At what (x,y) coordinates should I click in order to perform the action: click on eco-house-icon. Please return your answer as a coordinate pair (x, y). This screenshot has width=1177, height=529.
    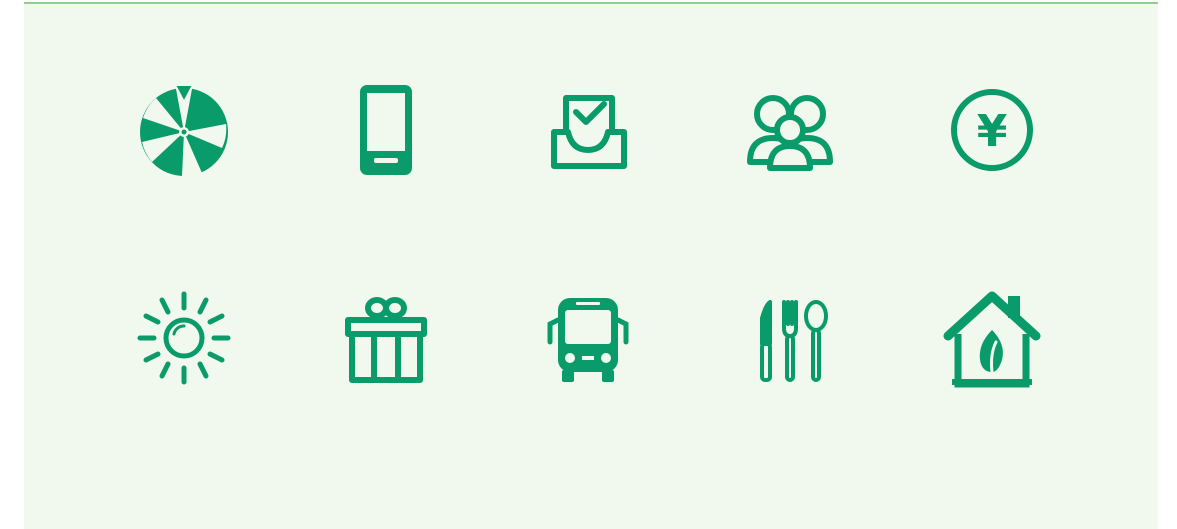
    Looking at the image, I should click on (992, 338).